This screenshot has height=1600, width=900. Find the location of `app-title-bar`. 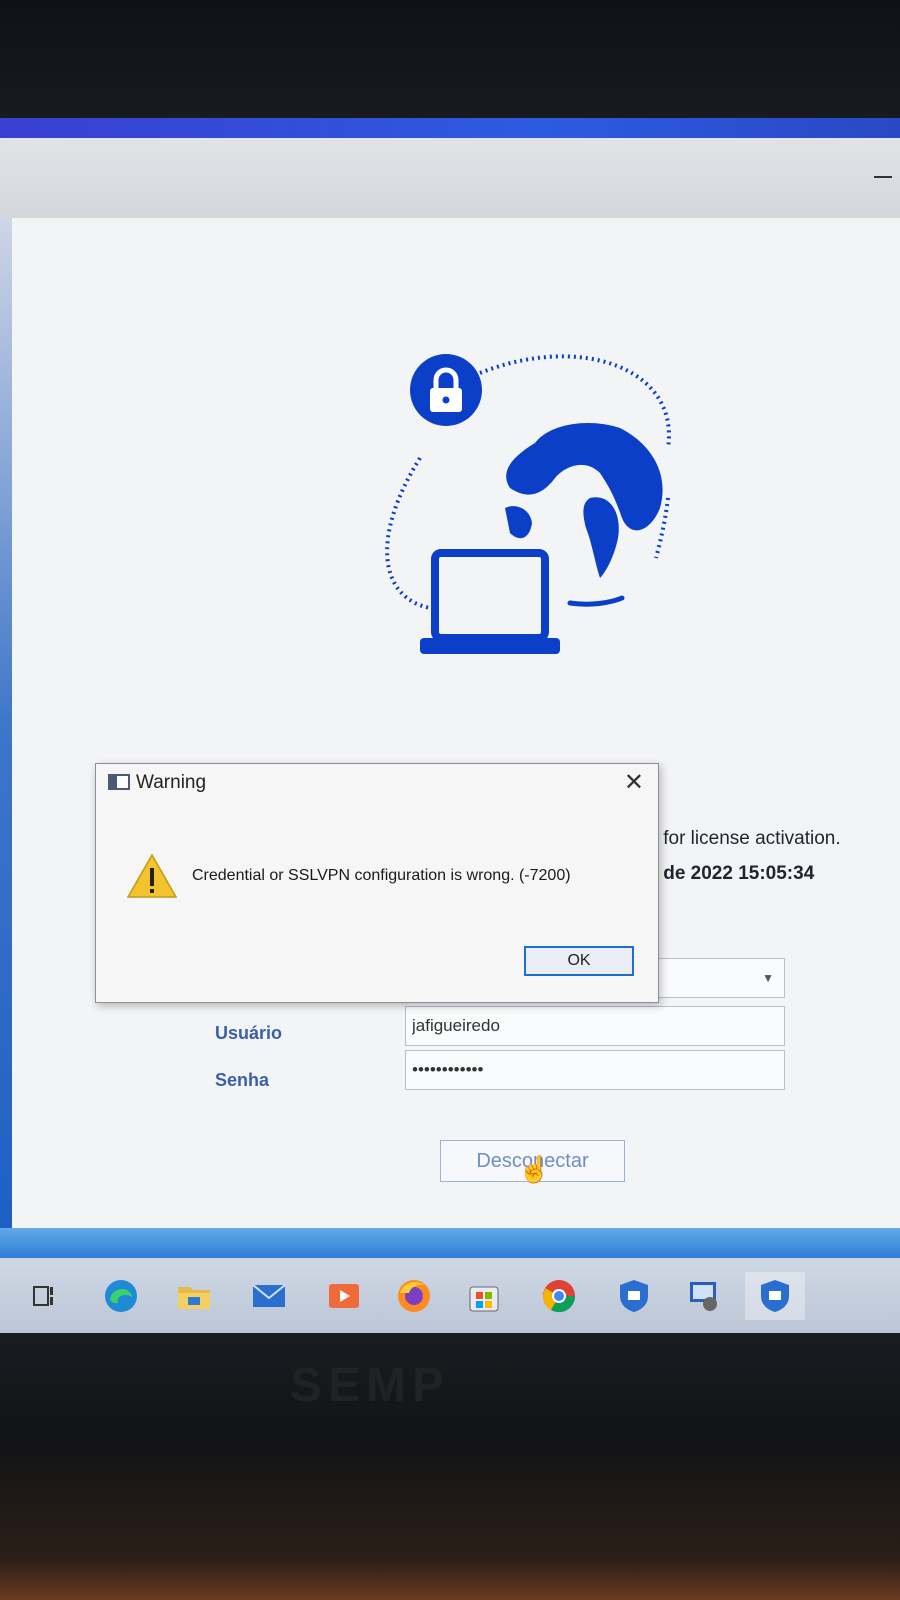

app-title-bar is located at coordinates (450, 178).